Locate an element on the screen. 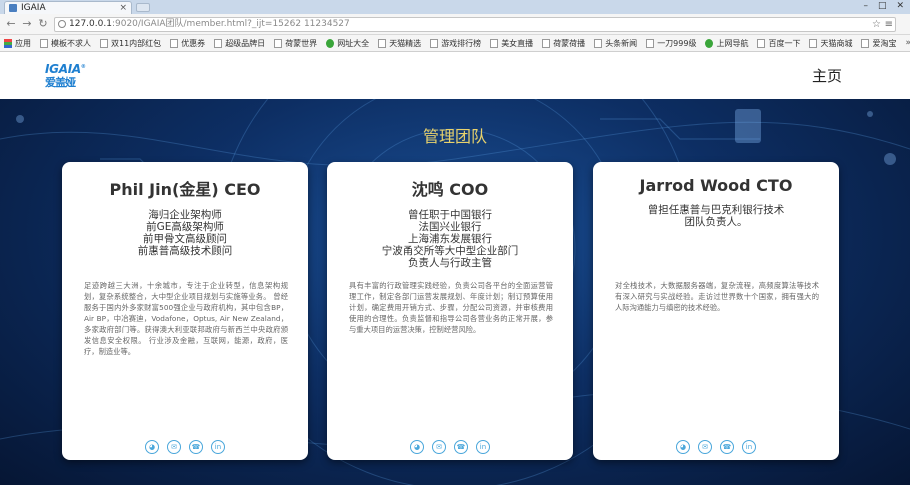 The height and width of the screenshot is (485, 910). bookmark-item: 一刀999级 is located at coordinates (671, 43).